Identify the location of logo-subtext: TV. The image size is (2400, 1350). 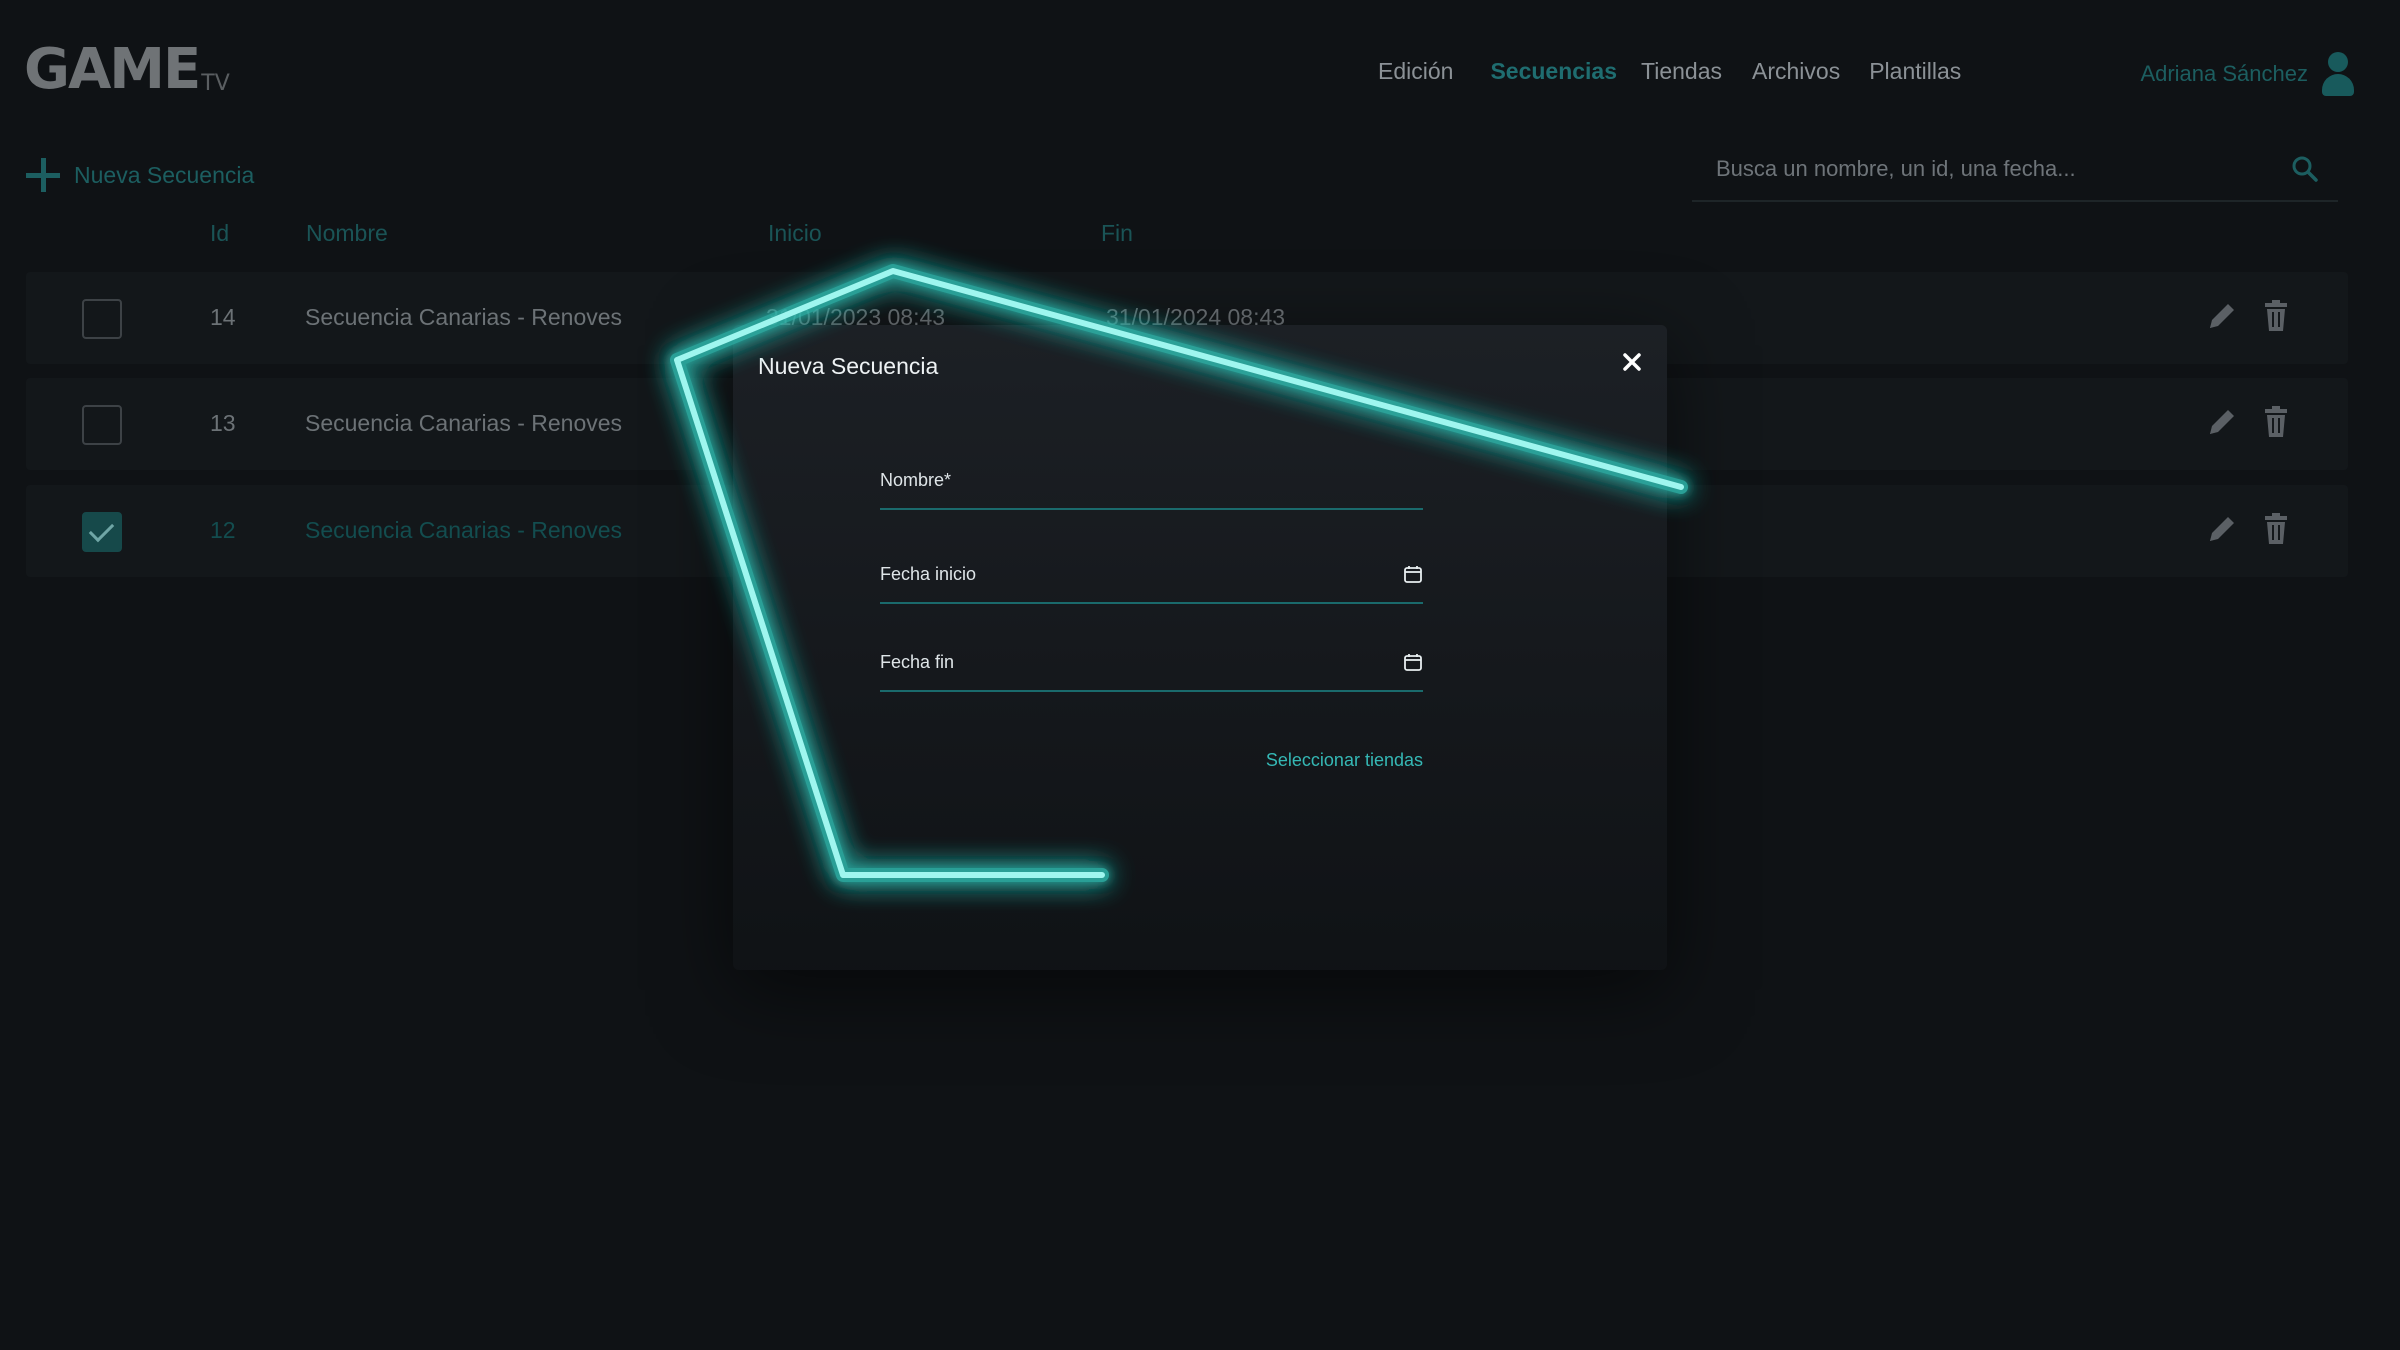
(215, 83).